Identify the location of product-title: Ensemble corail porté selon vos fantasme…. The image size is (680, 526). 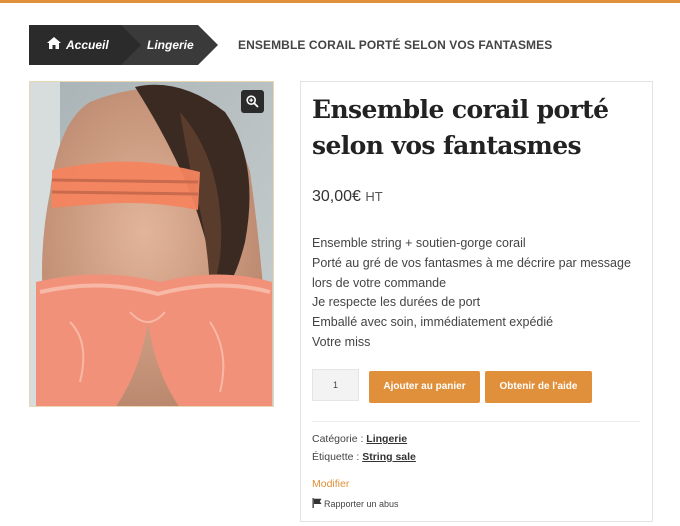
(460, 127).